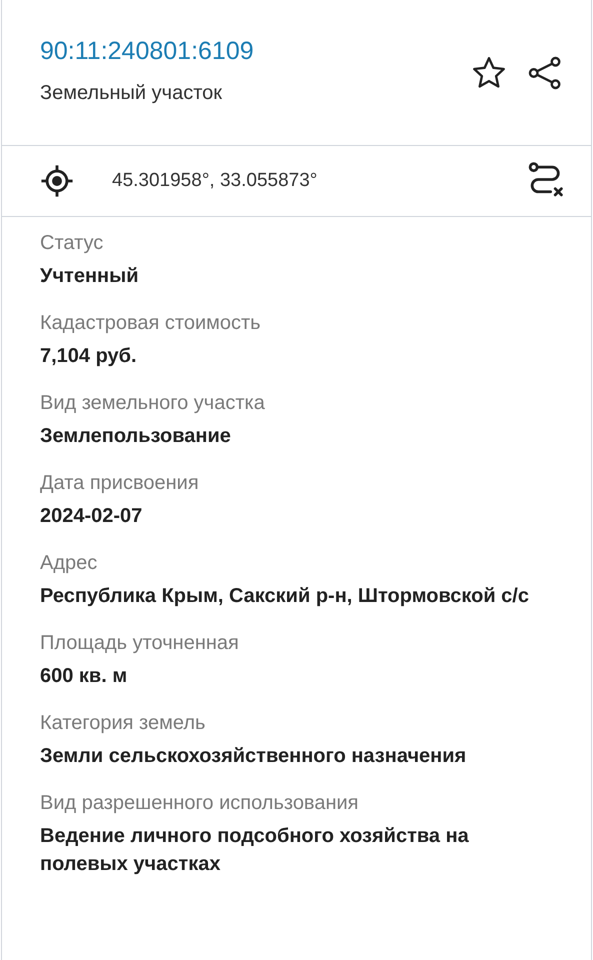 The image size is (593, 960). I want to click on field-label: Площадь уточненная, so click(140, 643).